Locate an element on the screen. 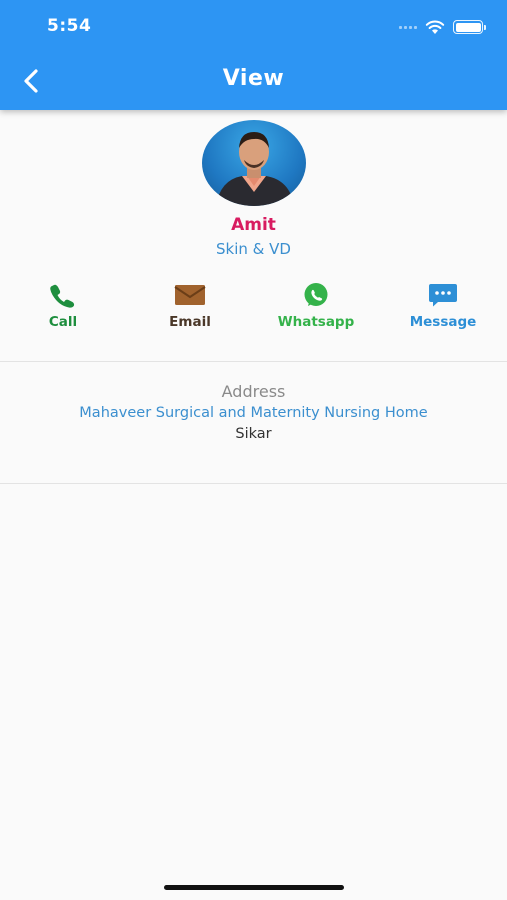 The width and height of the screenshot is (507, 900). doctor-name: Amit is located at coordinates (253, 225).